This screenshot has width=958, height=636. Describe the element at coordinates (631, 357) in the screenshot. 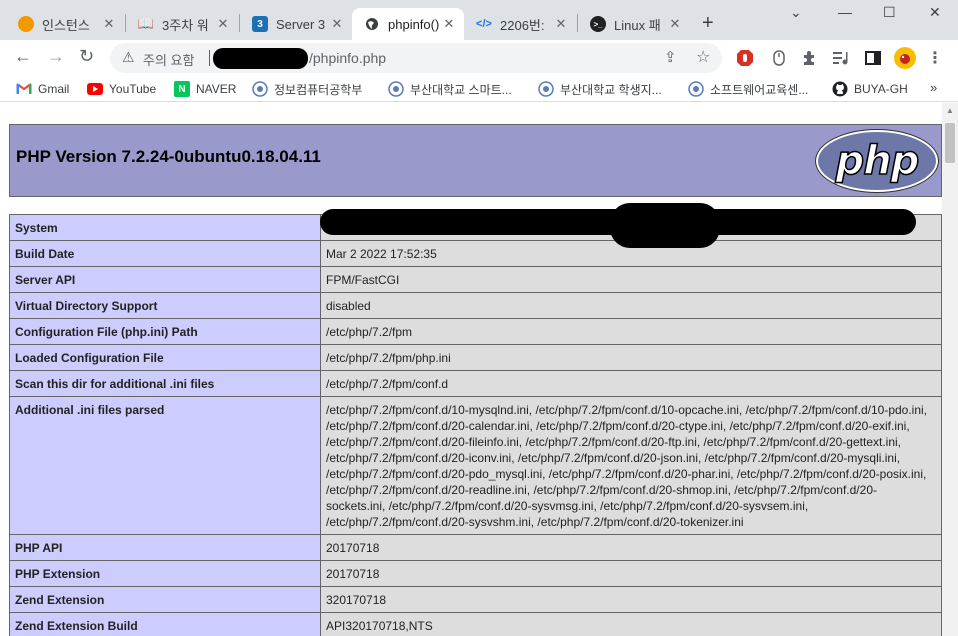

I see `row-value: /etc/php/7.2/fpm/php.ini` at that location.